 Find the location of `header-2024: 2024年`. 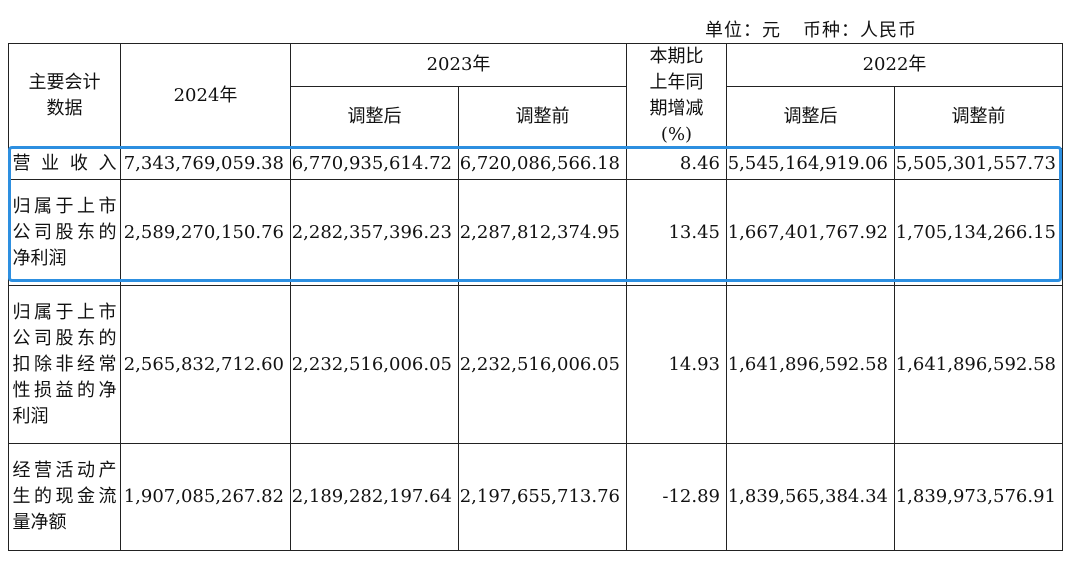

header-2024: 2024年 is located at coordinates (205, 96).